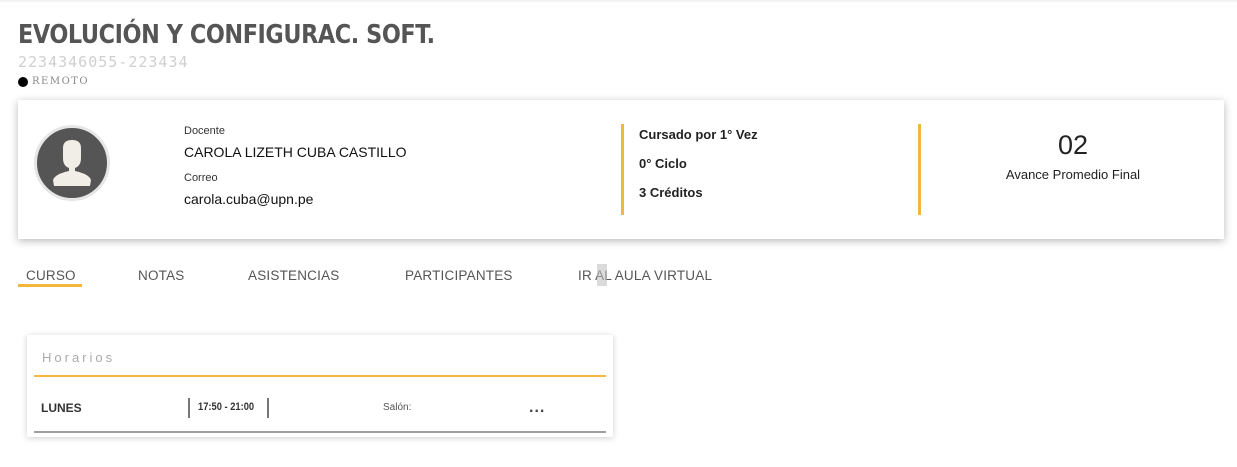  Describe the element at coordinates (698, 134) in the screenshot. I see `attempt-text: Cursado por 1° Vez` at that location.